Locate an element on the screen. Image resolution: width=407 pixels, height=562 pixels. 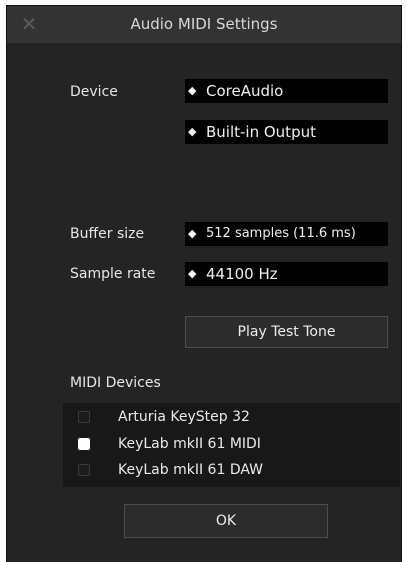
output-device-select: ◆ Built-in Output is located at coordinates (286, 132).